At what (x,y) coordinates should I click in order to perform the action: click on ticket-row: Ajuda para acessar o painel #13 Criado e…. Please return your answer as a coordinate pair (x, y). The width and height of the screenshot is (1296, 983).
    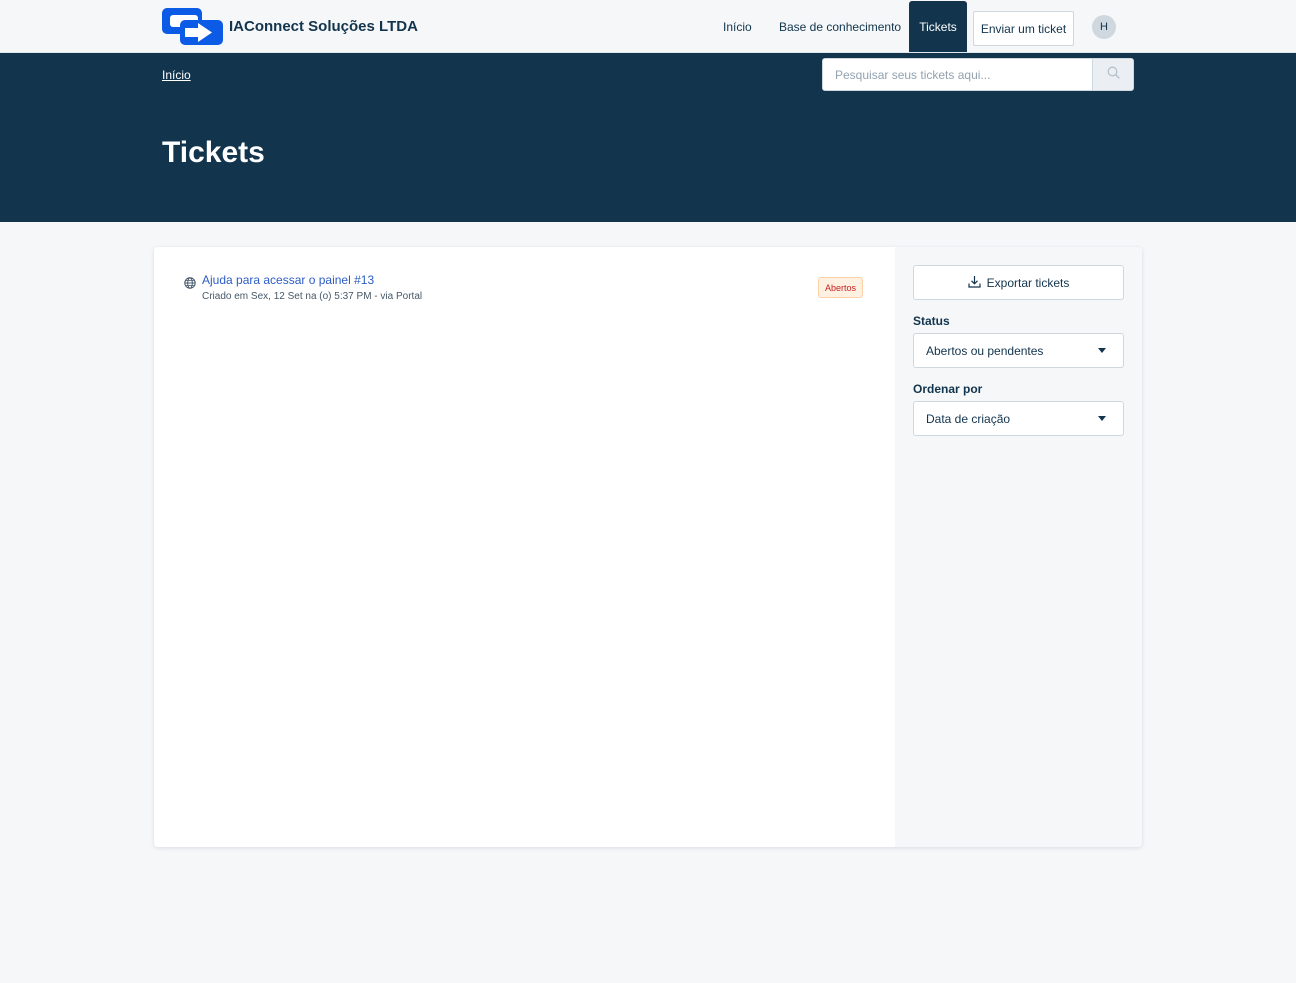
    Looking at the image, I should click on (524, 290).